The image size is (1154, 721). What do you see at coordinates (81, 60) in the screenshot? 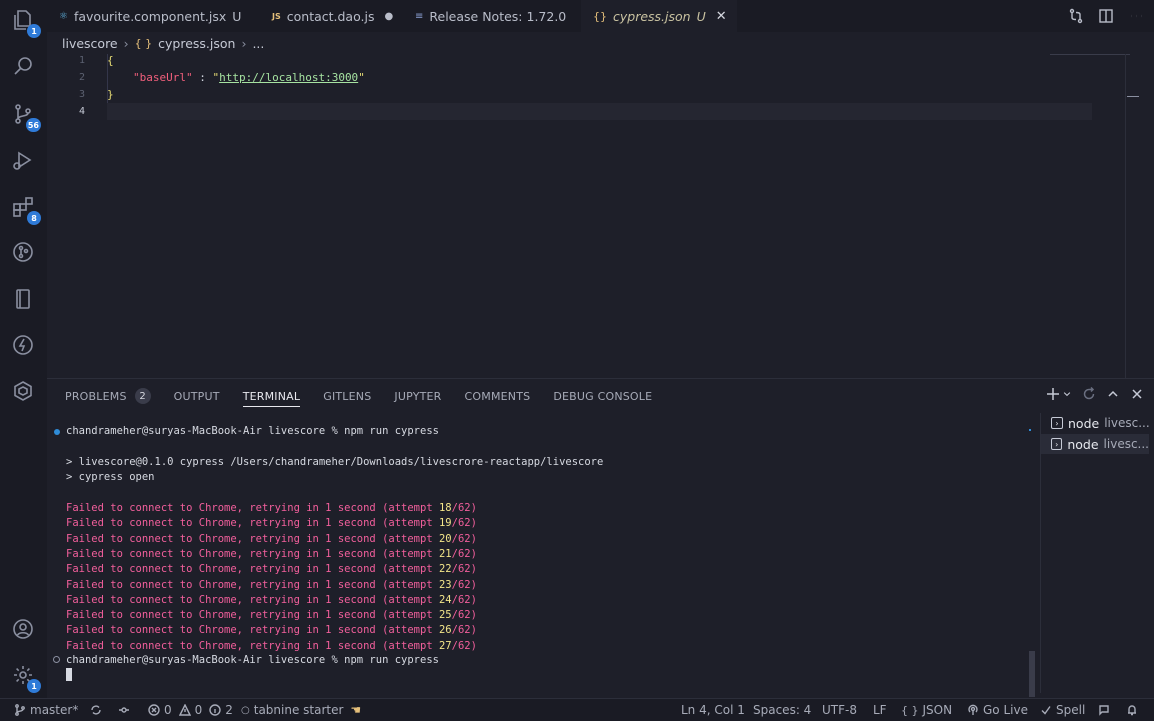
I see `line-number: 1` at bounding box center [81, 60].